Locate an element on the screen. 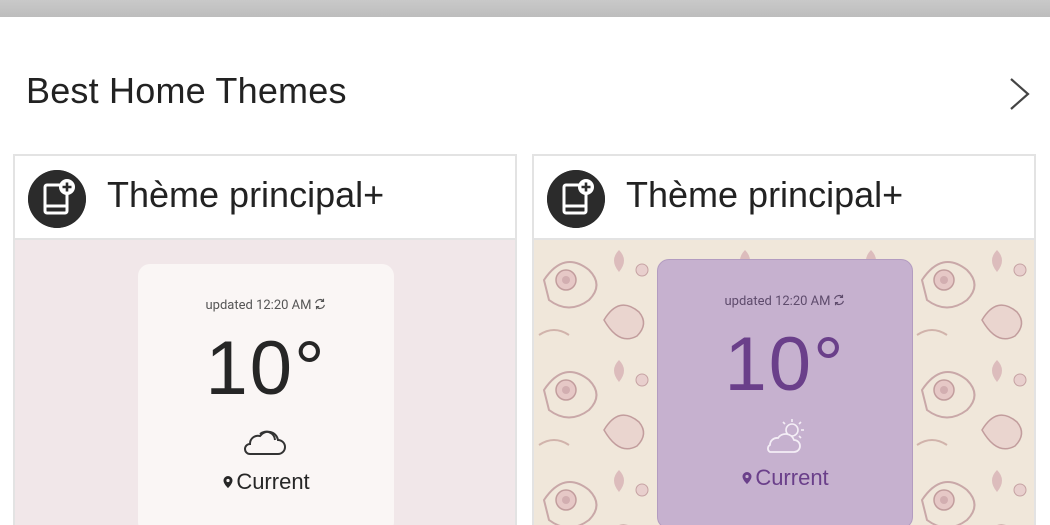 The image size is (1050, 525). top-banner-strip is located at coordinates (525, 8).